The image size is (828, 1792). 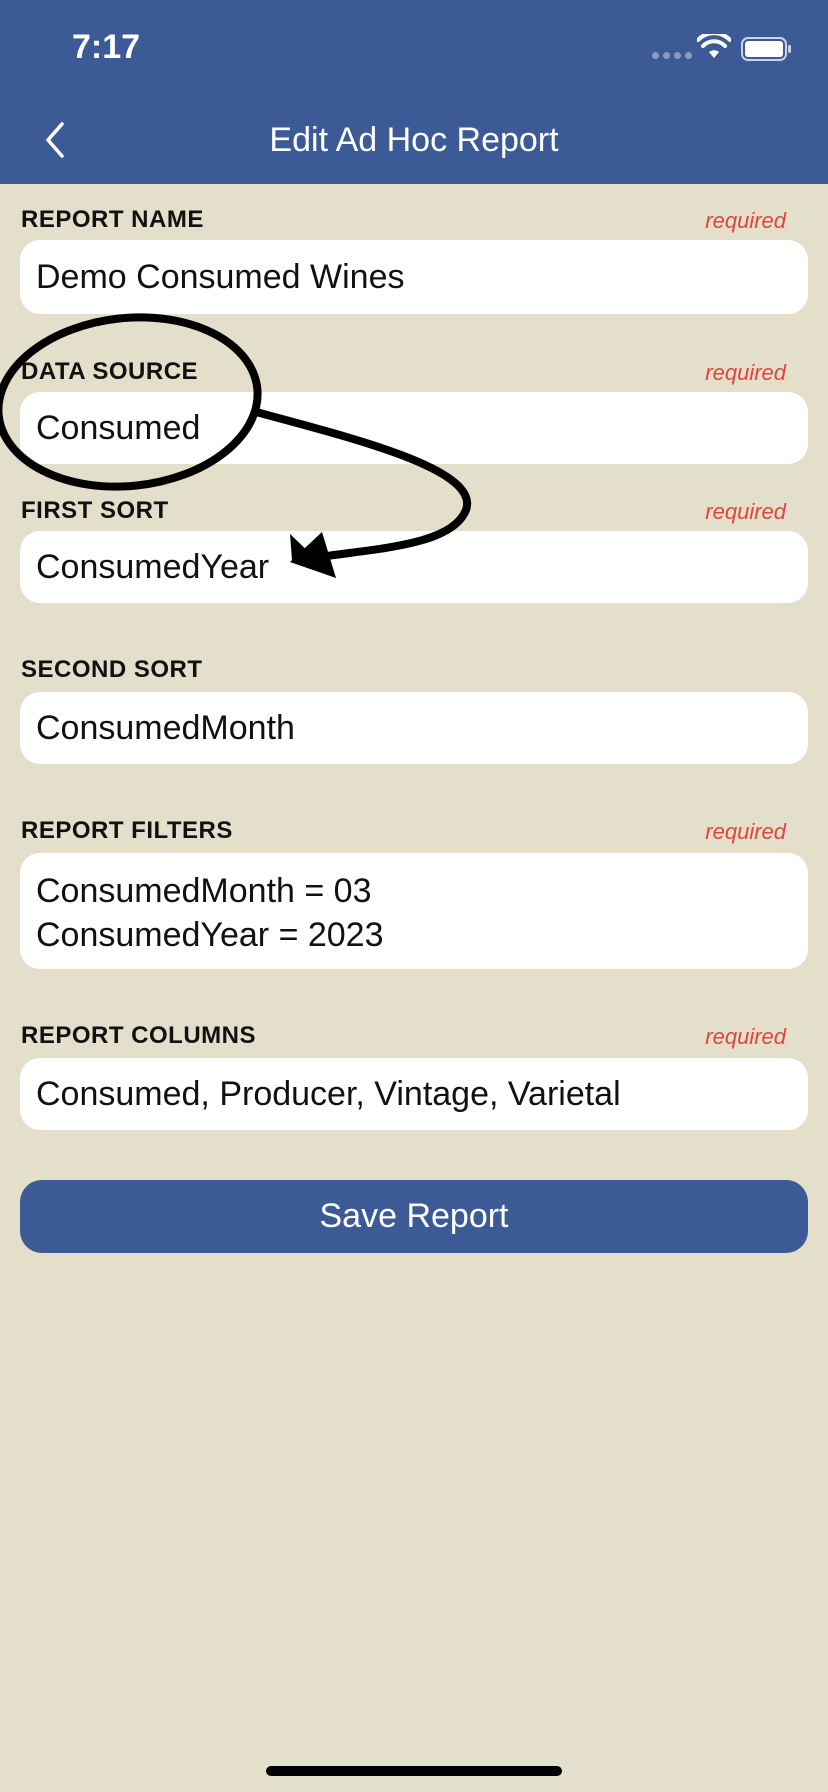 I want to click on report-name-label: REPORT NAME, so click(x=112, y=219).